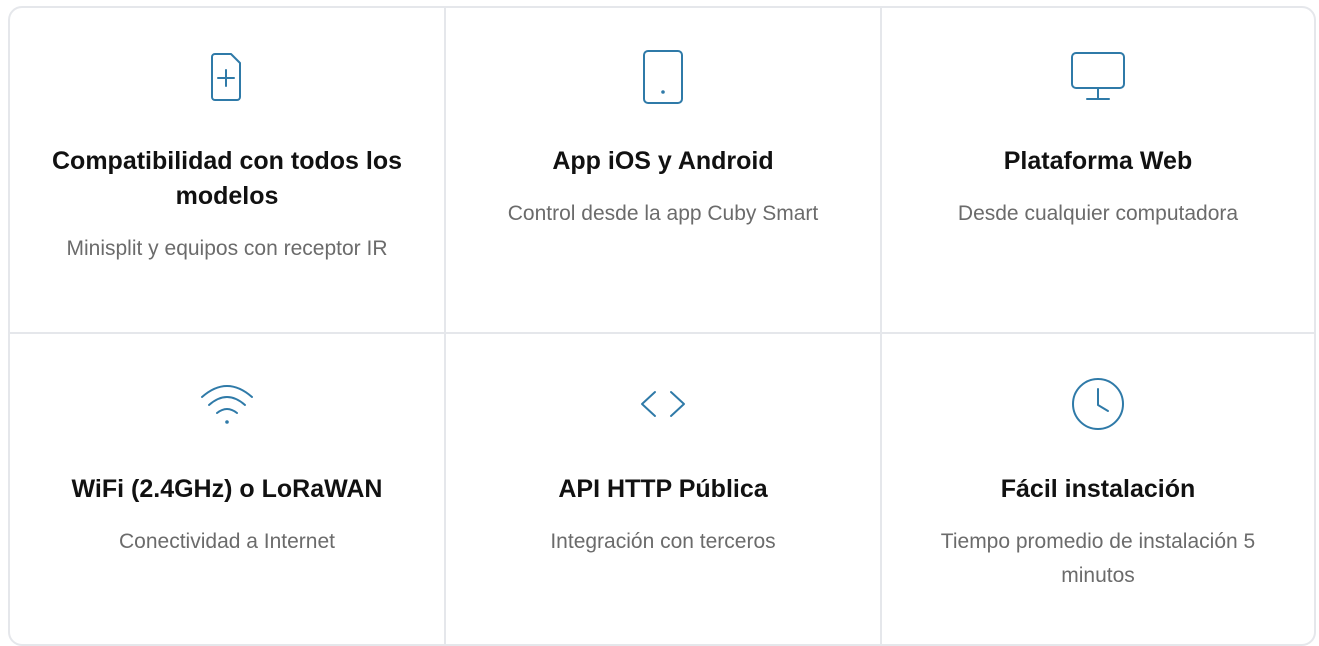 The height and width of the screenshot is (646, 1319). Describe the element at coordinates (227, 178) in the screenshot. I see `feature-title: Compatibilidad con todos los modelos` at that location.